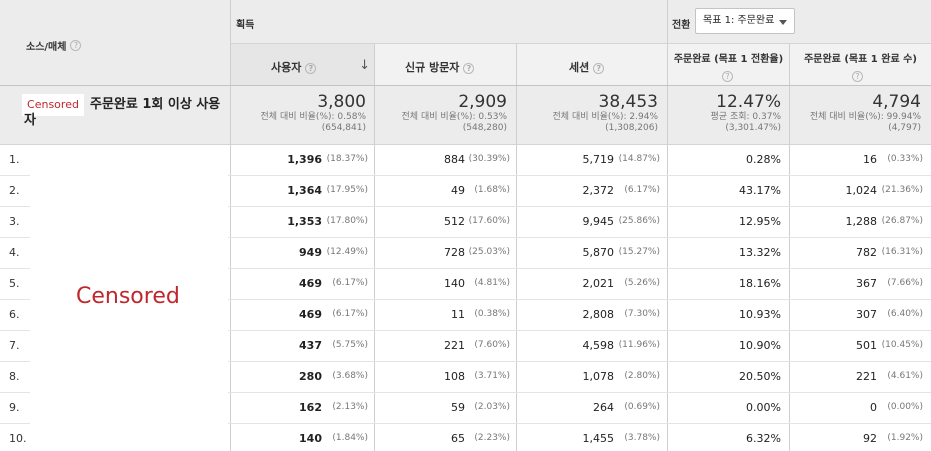  I want to click on new-visitors-value: 512, so click(454, 221).